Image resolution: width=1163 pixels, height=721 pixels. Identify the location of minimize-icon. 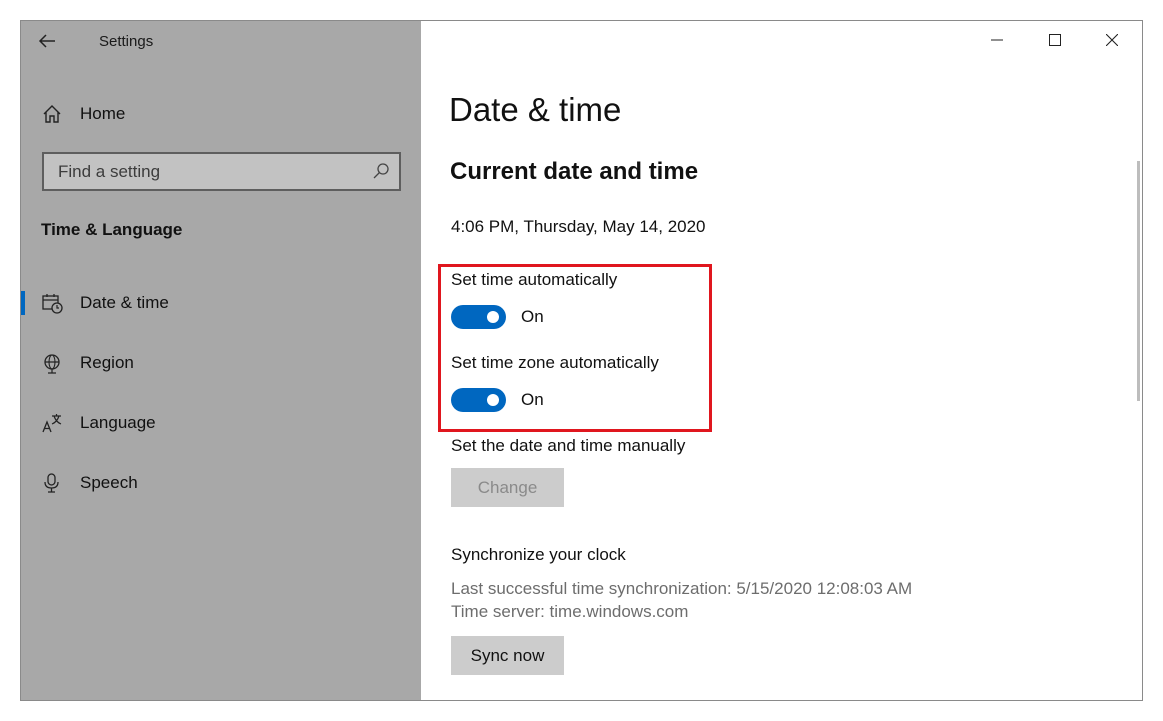
(997, 40).